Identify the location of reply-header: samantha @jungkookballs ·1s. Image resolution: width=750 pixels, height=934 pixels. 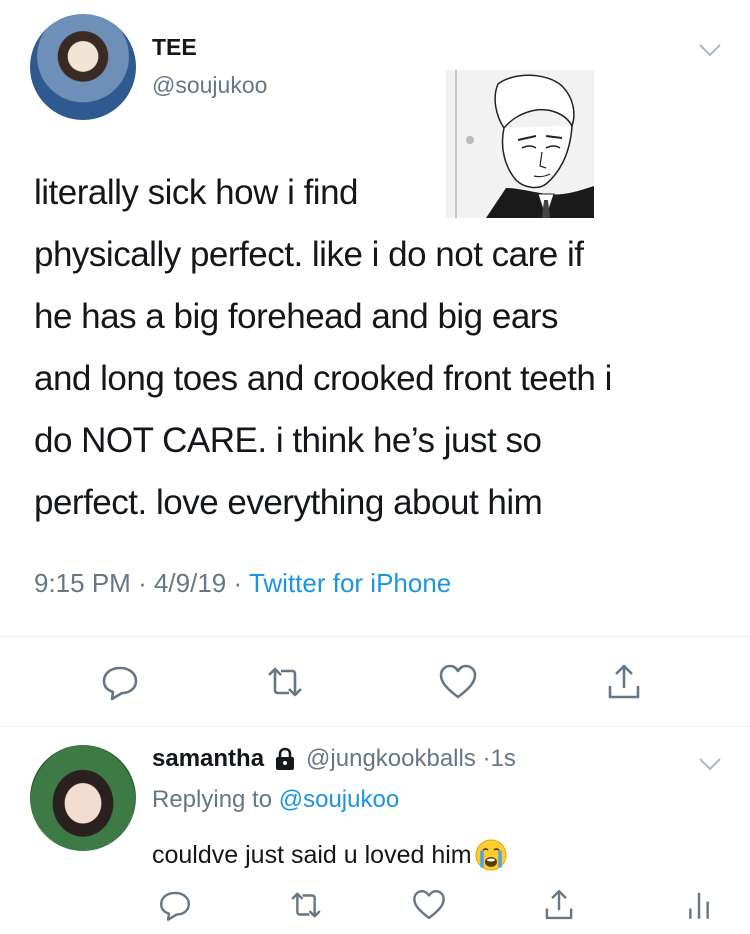
(334, 759).